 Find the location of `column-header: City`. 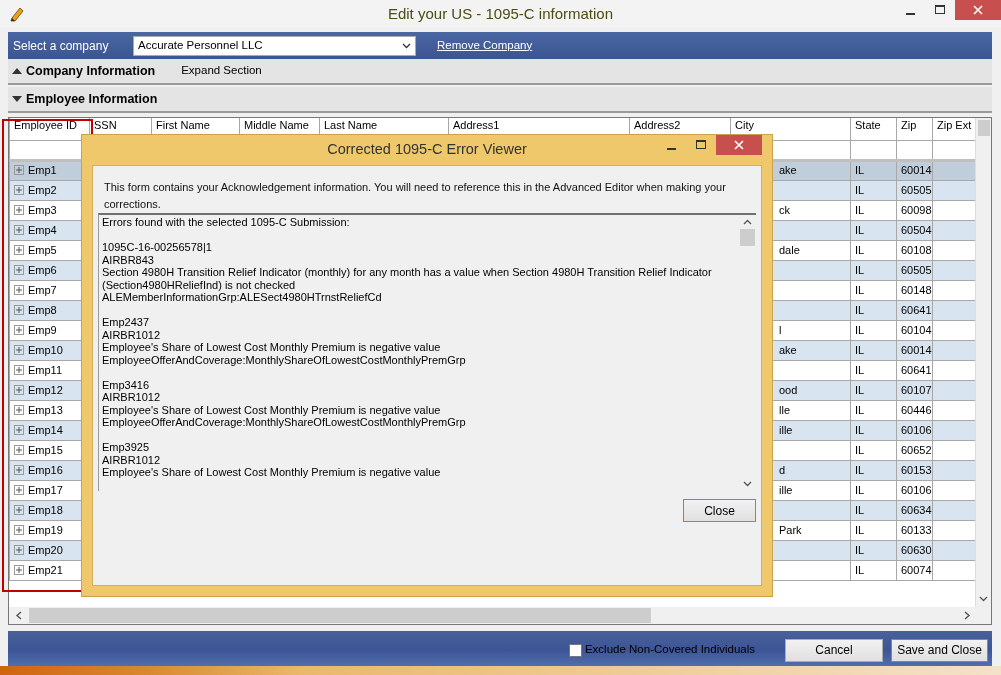

column-header: City is located at coordinates (744, 125).